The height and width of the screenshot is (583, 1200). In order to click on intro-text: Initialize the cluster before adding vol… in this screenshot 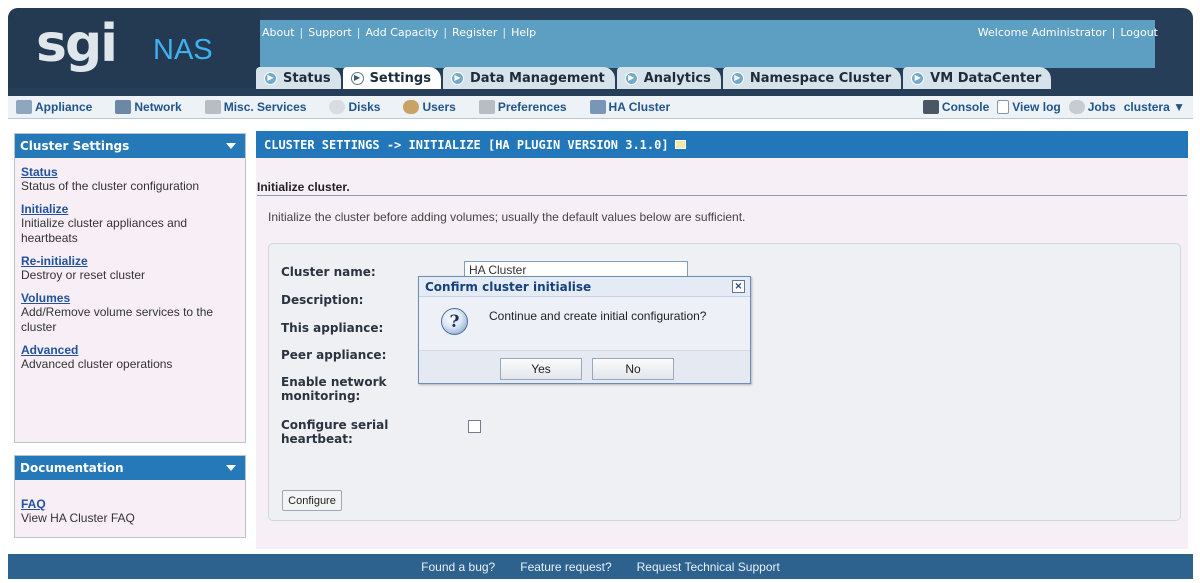, I will do `click(507, 217)`.